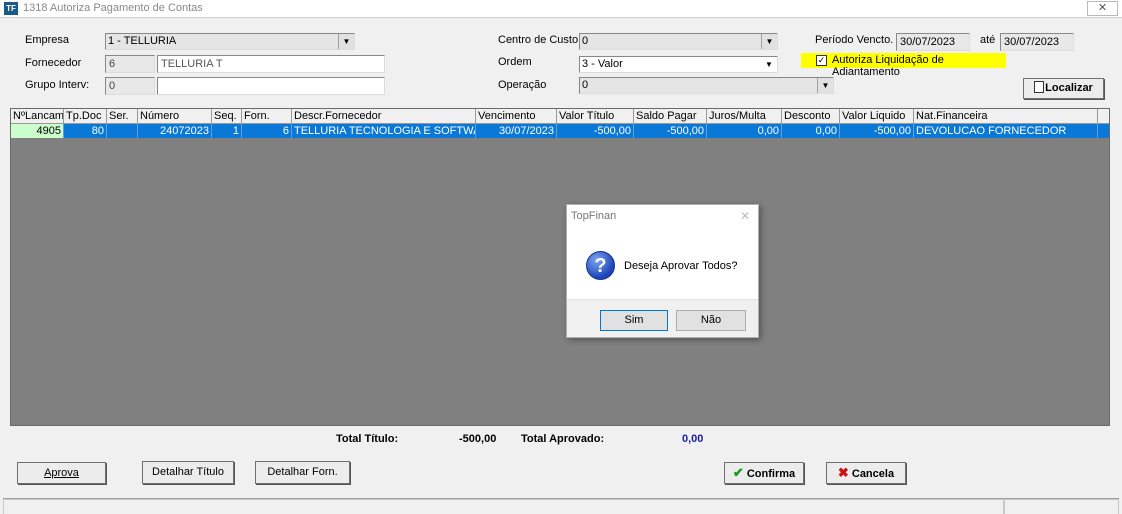 This screenshot has height=514, width=1122. Describe the element at coordinates (130, 86) in the screenshot. I see `grupo-code-field: 0` at that location.